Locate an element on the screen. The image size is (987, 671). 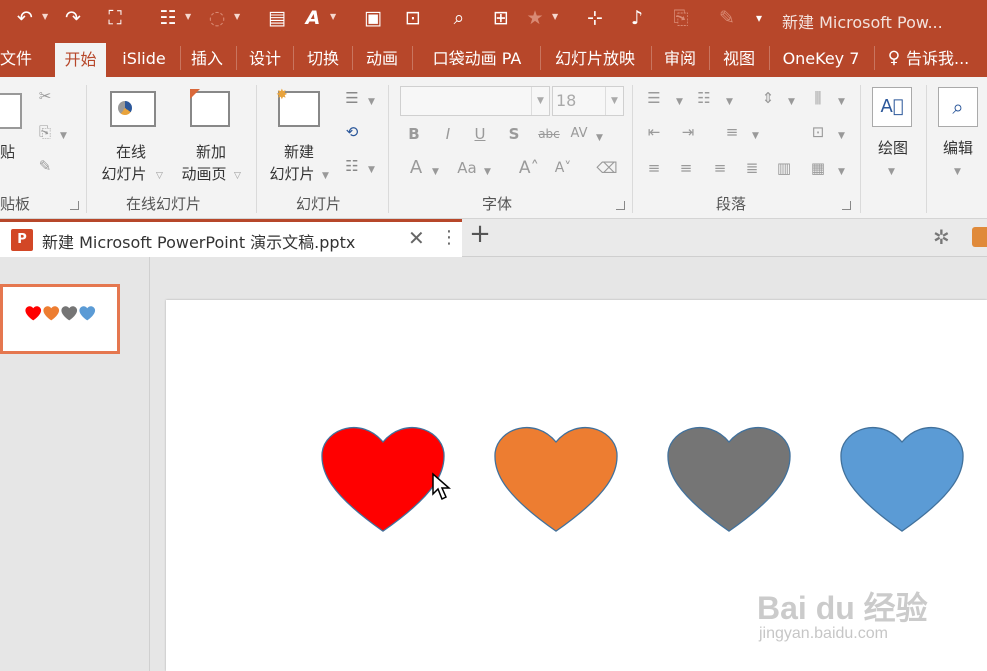
new-animation-page-icon is located at coordinates (210, 108).